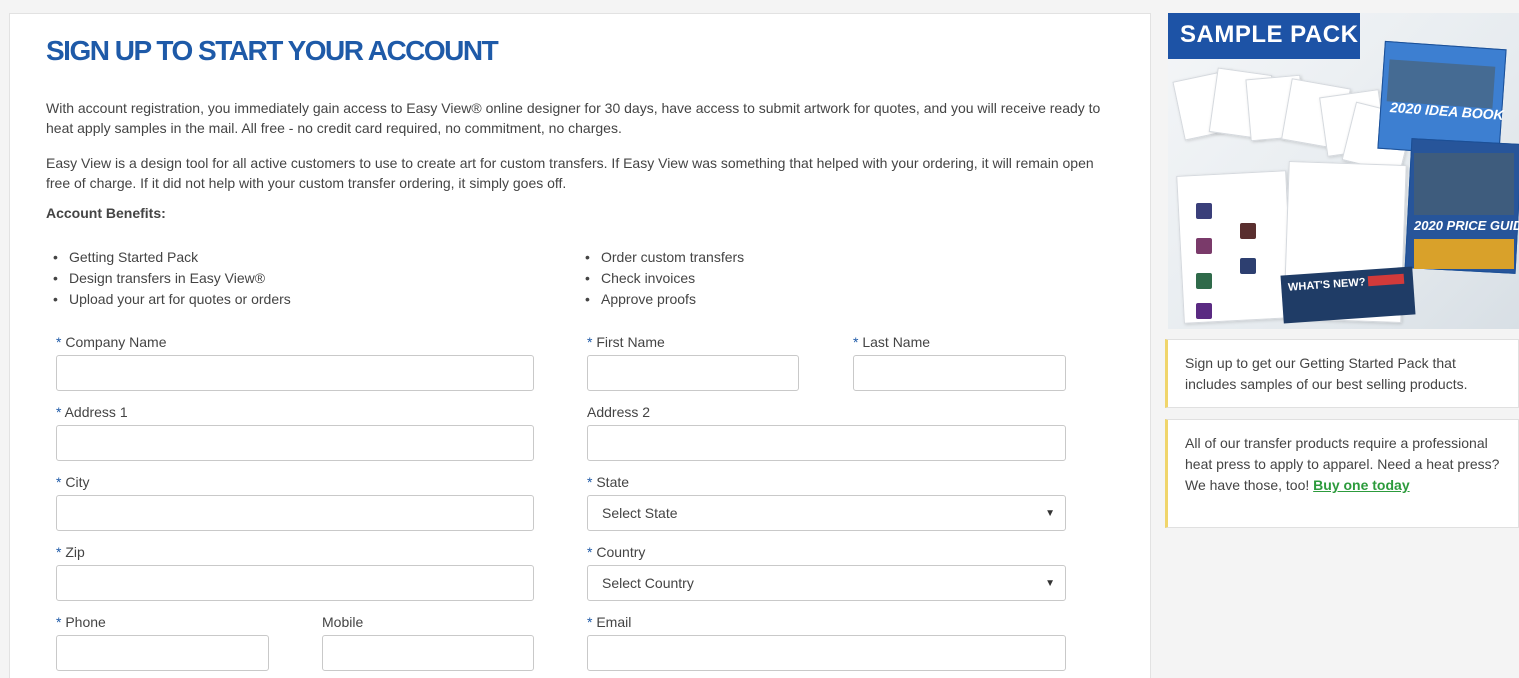 This screenshot has width=1519, height=678. I want to click on city-field, so click(295, 513).